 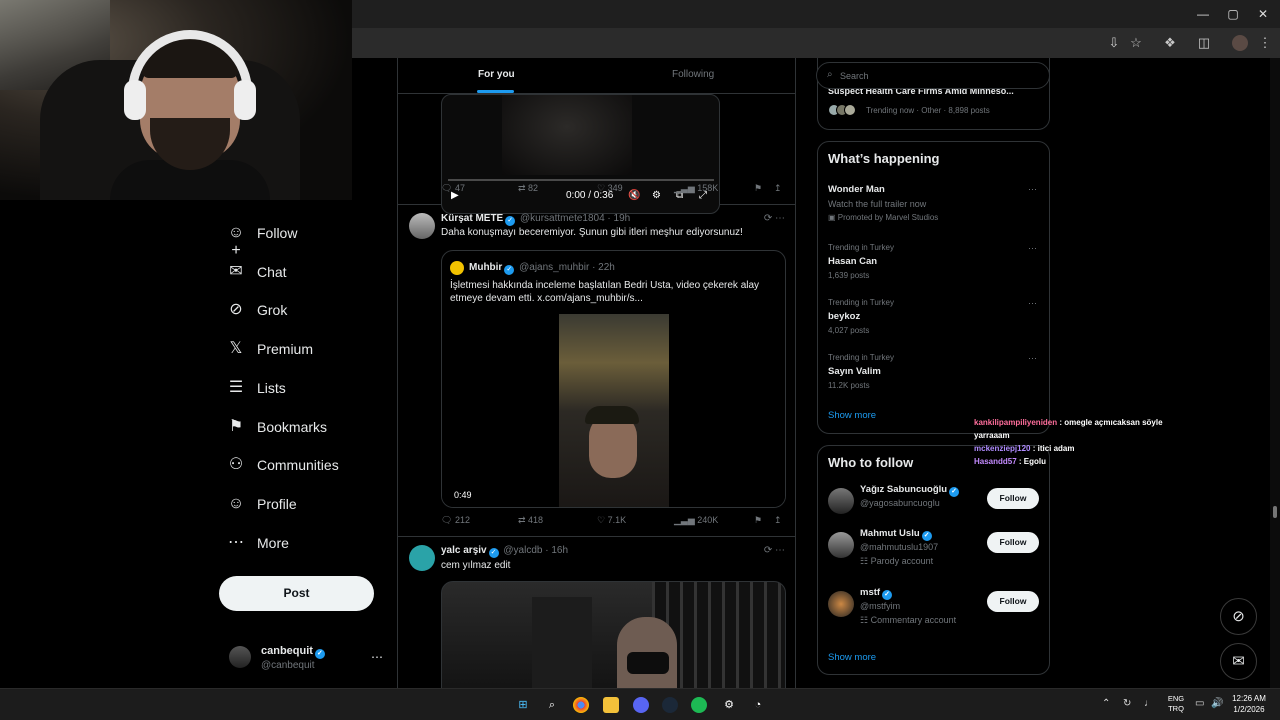 What do you see at coordinates (530, 520) in the screenshot?
I see `repost-button: ⇄ 418` at bounding box center [530, 520].